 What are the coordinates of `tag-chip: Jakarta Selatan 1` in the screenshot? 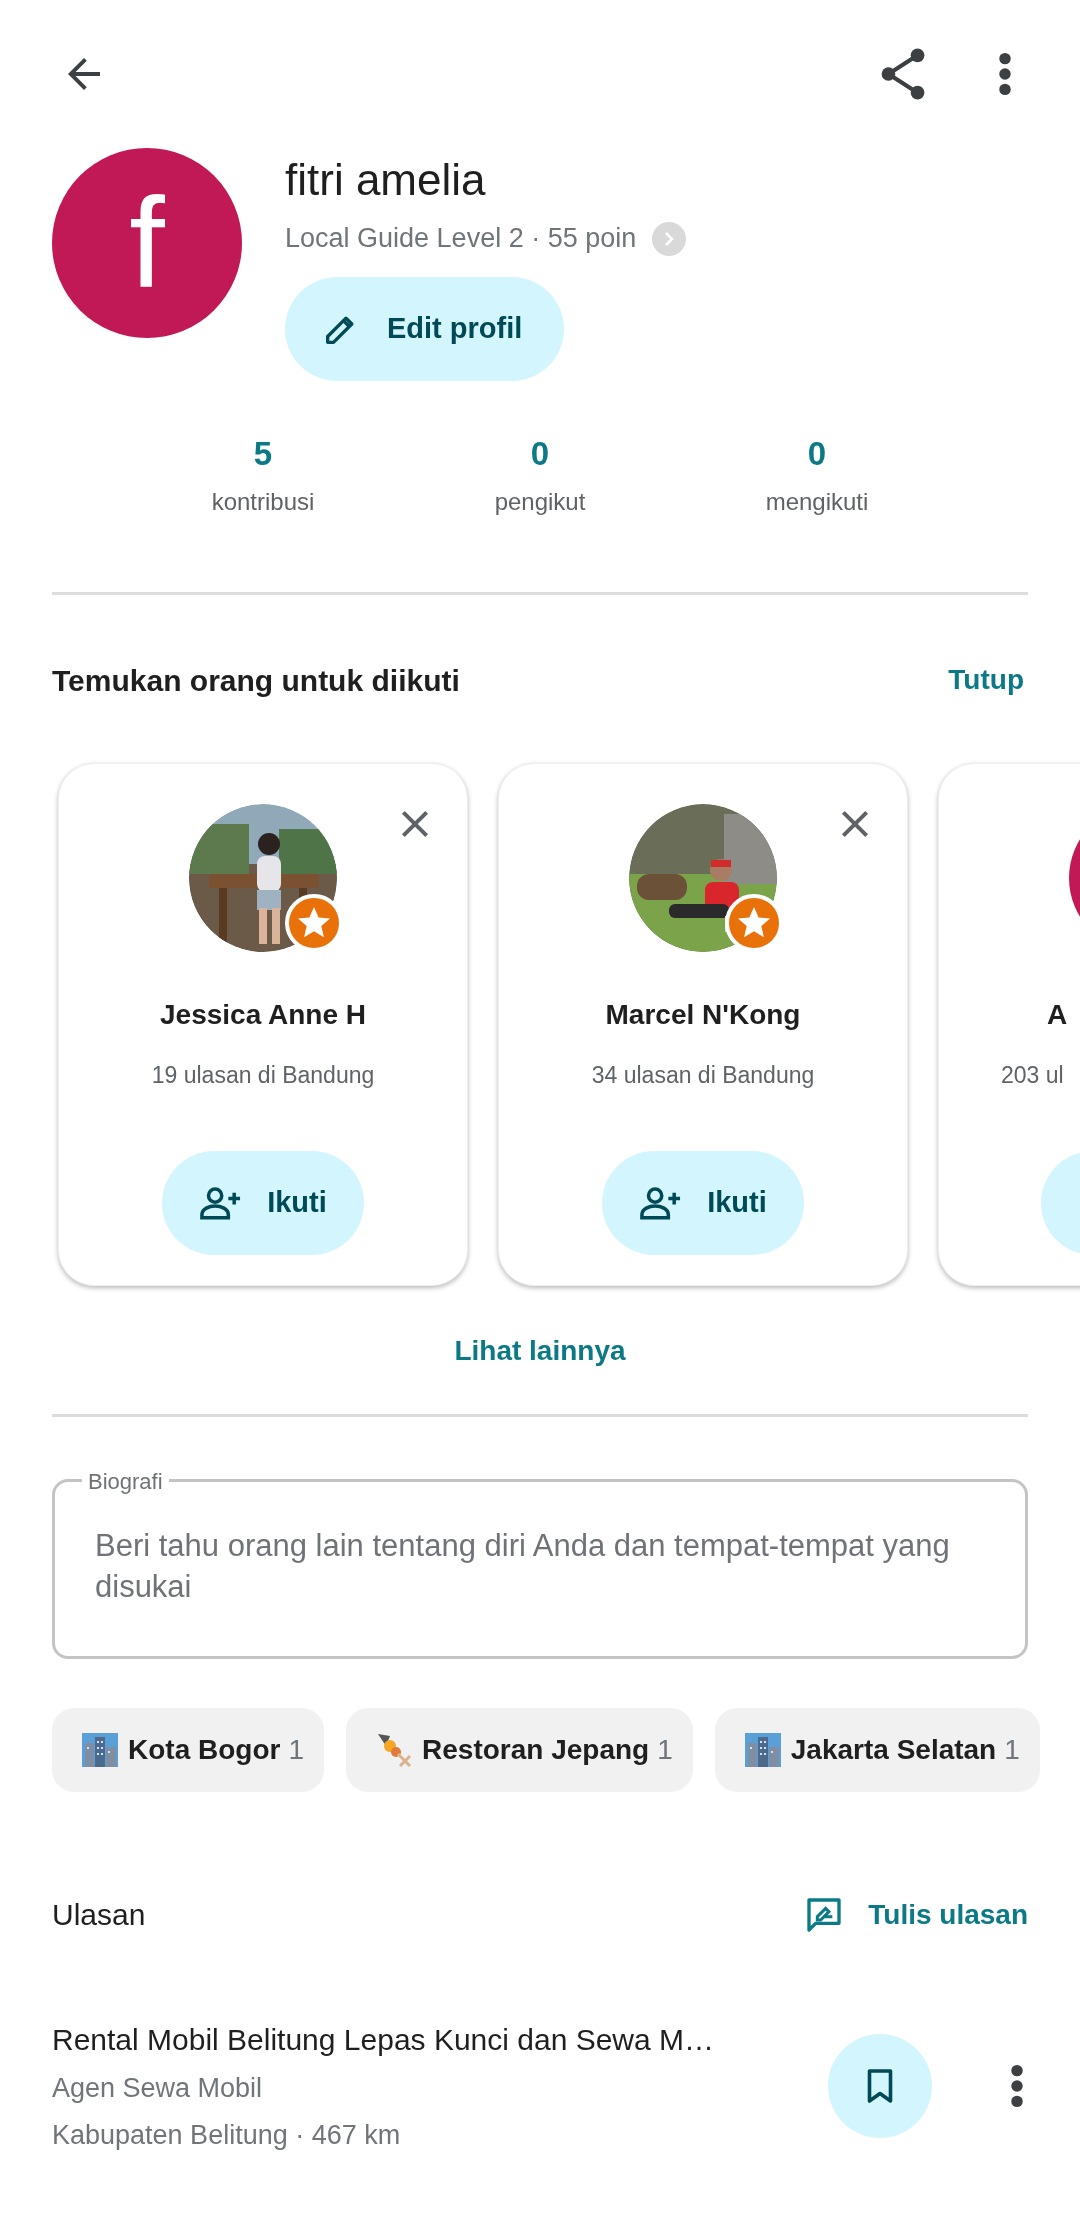 It's located at (877, 1750).